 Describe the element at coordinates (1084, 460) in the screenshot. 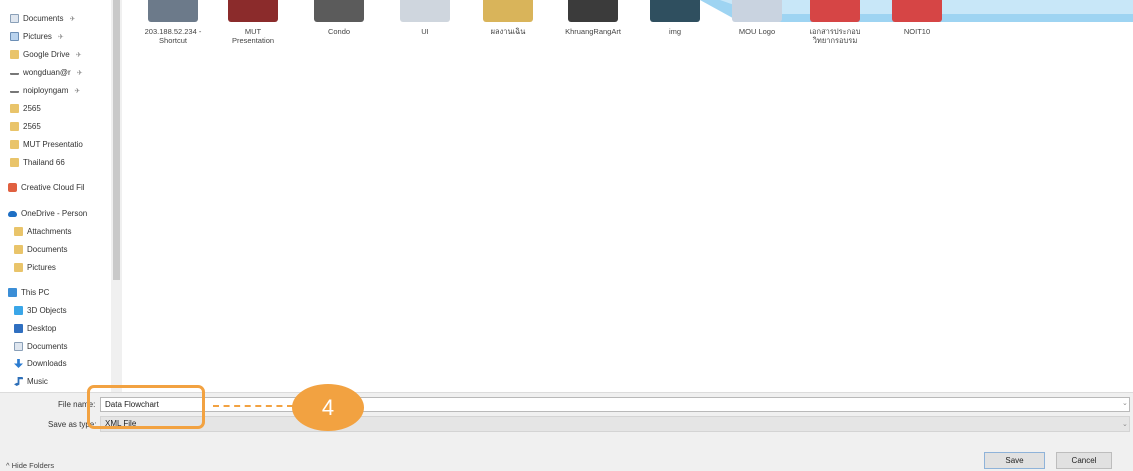

I see `cancel-button: Cancel` at that location.